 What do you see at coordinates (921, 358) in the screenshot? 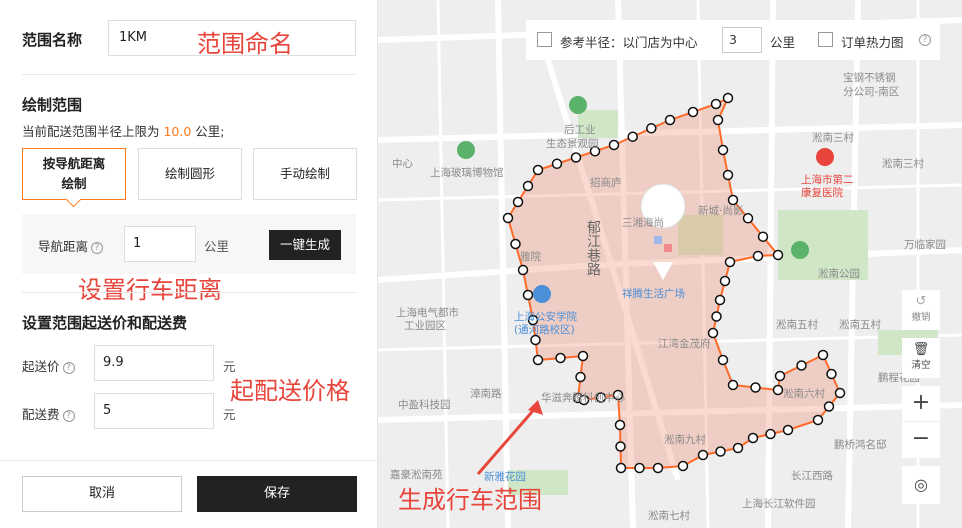
I see `clear-button: 🗑 清空` at bounding box center [921, 358].